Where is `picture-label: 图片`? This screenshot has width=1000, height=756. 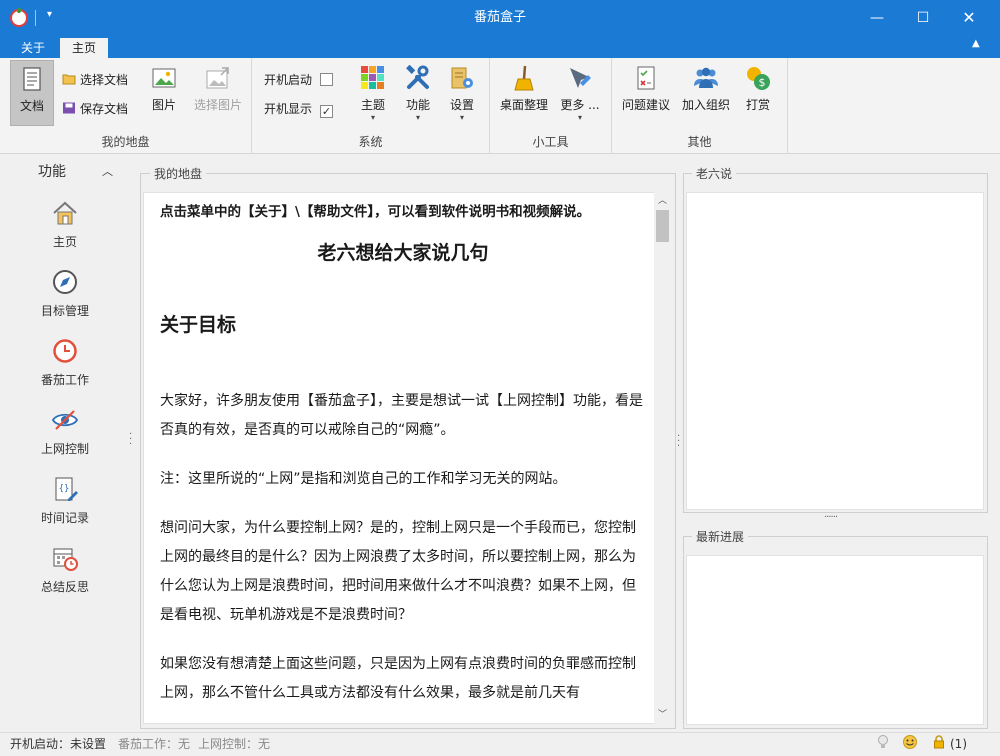
picture-label: 图片 is located at coordinates (163, 105).